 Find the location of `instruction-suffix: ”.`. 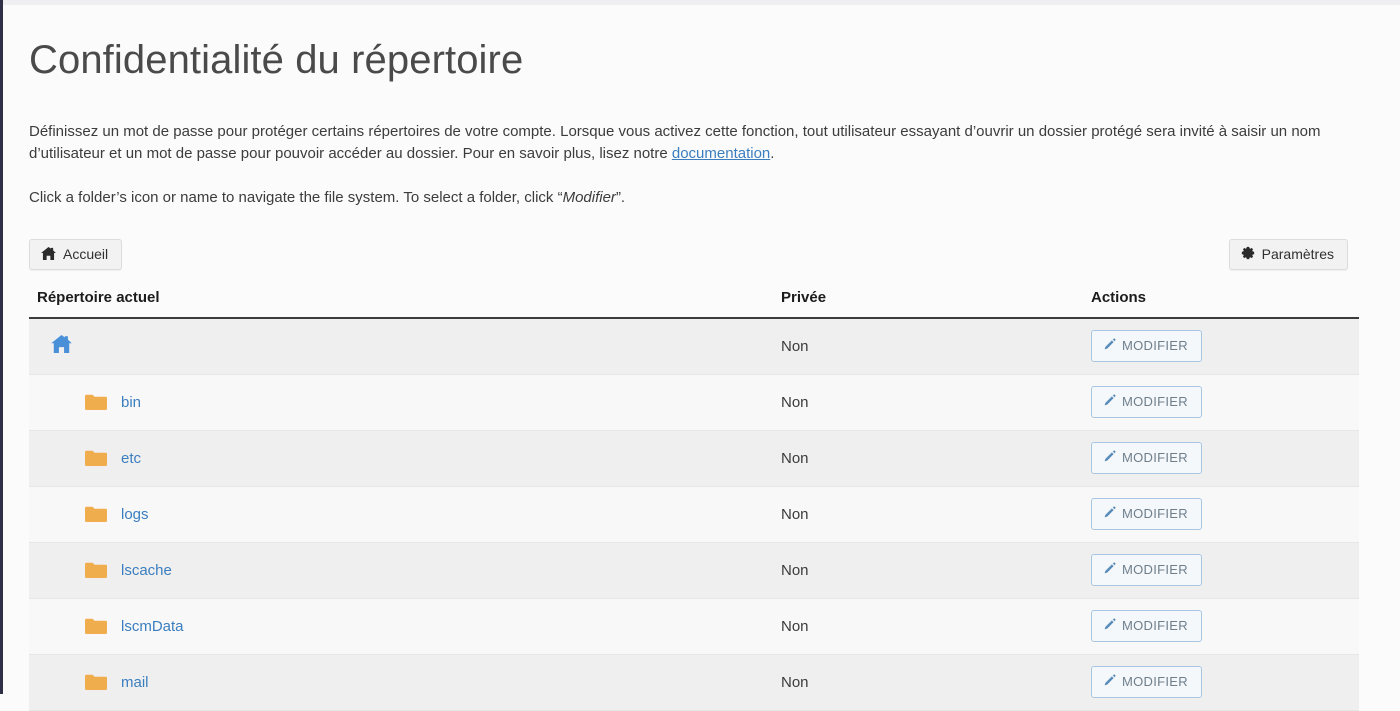

instruction-suffix: ”. is located at coordinates (620, 197).